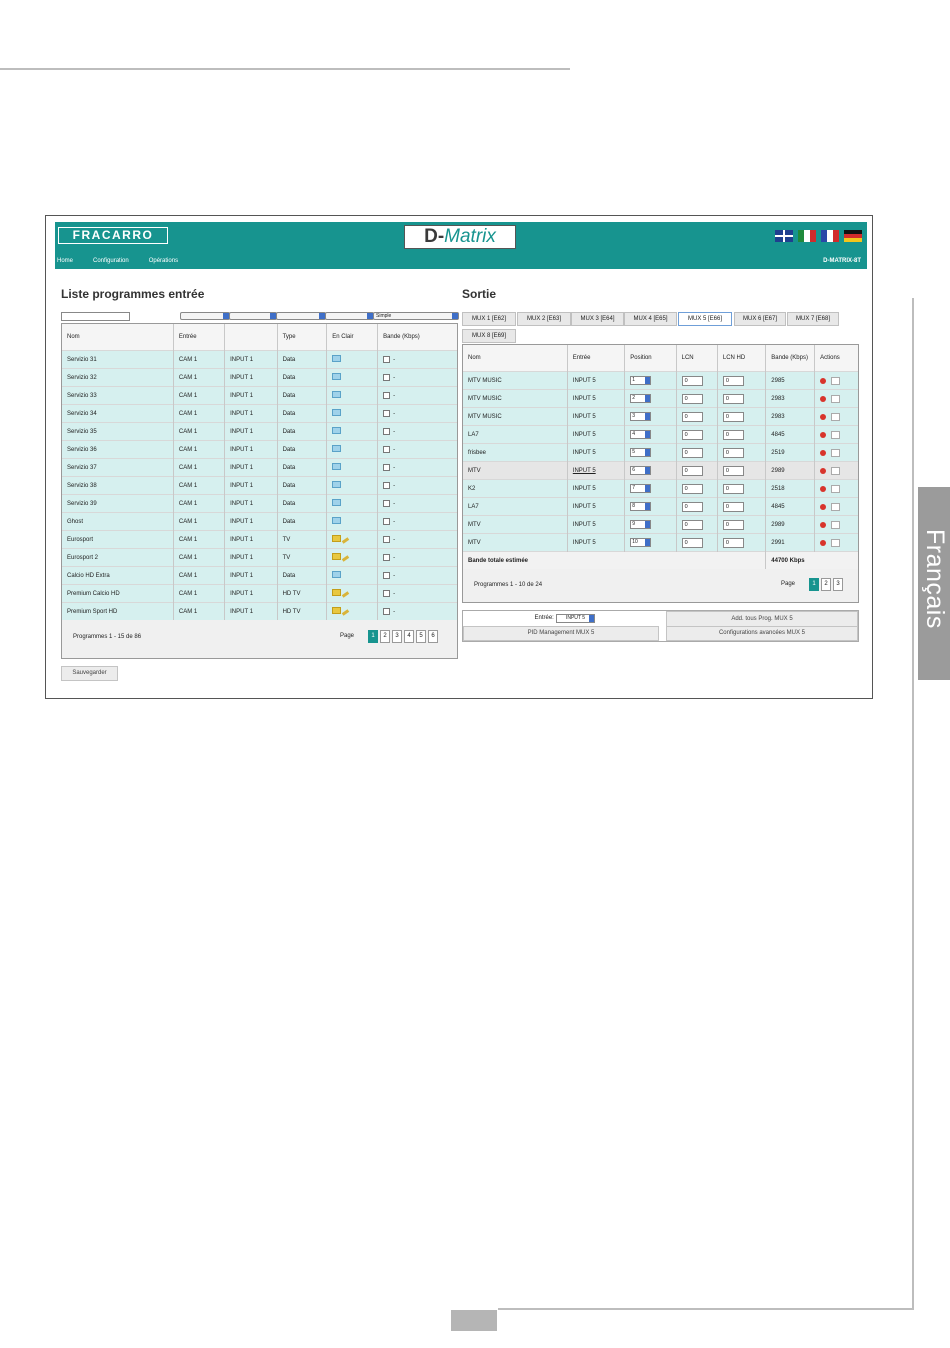 The width and height of the screenshot is (950, 1348). What do you see at coordinates (111, 261) in the screenshot?
I see `nav-configuration: Configuration` at bounding box center [111, 261].